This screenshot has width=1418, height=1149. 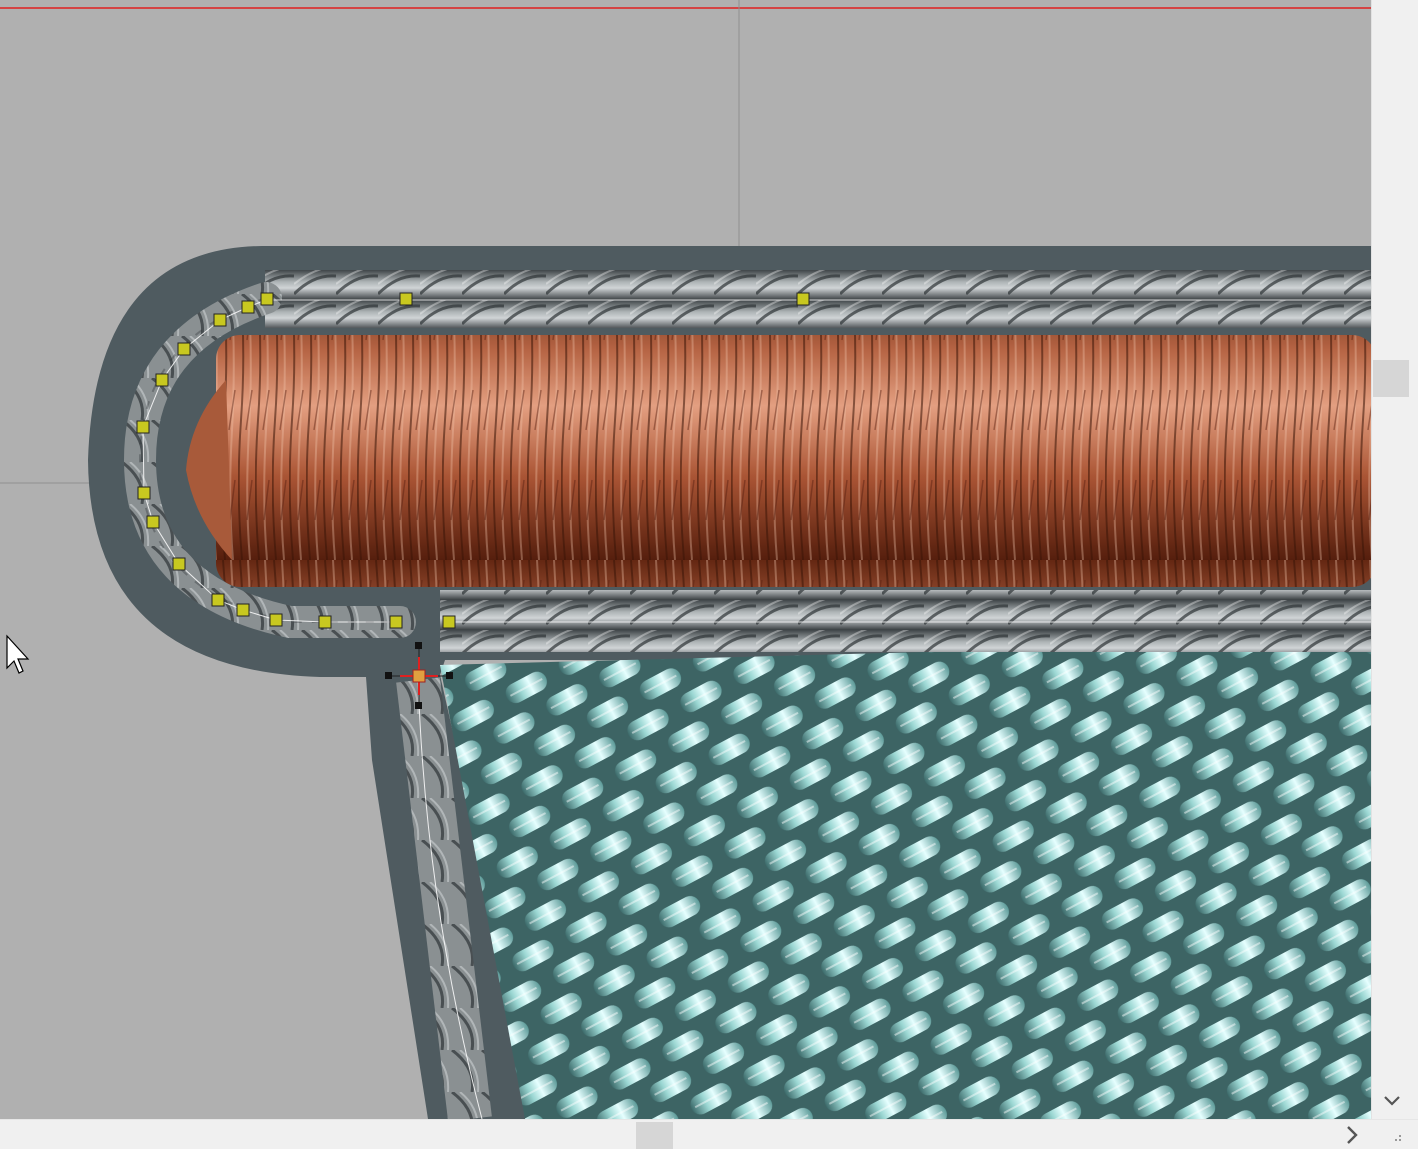 I want to click on chevron-down-icon, so click(x=1392, y=1101).